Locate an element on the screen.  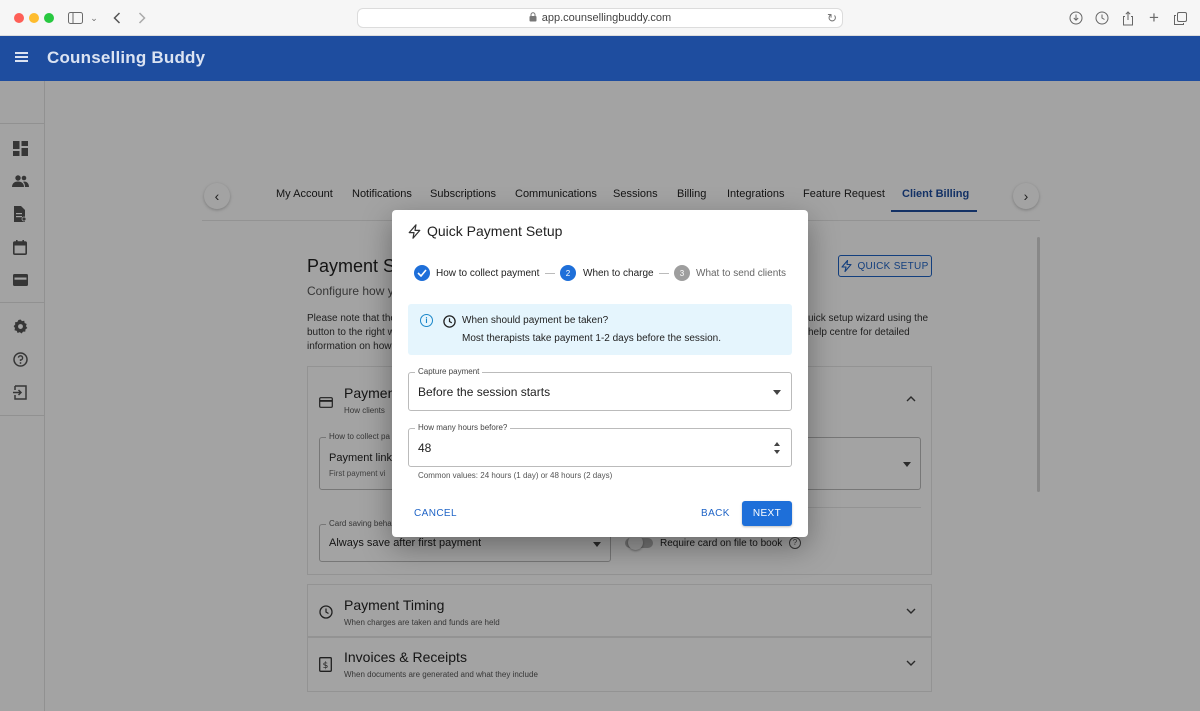
cancel-button: CANCEL is located at coordinates (435, 513).